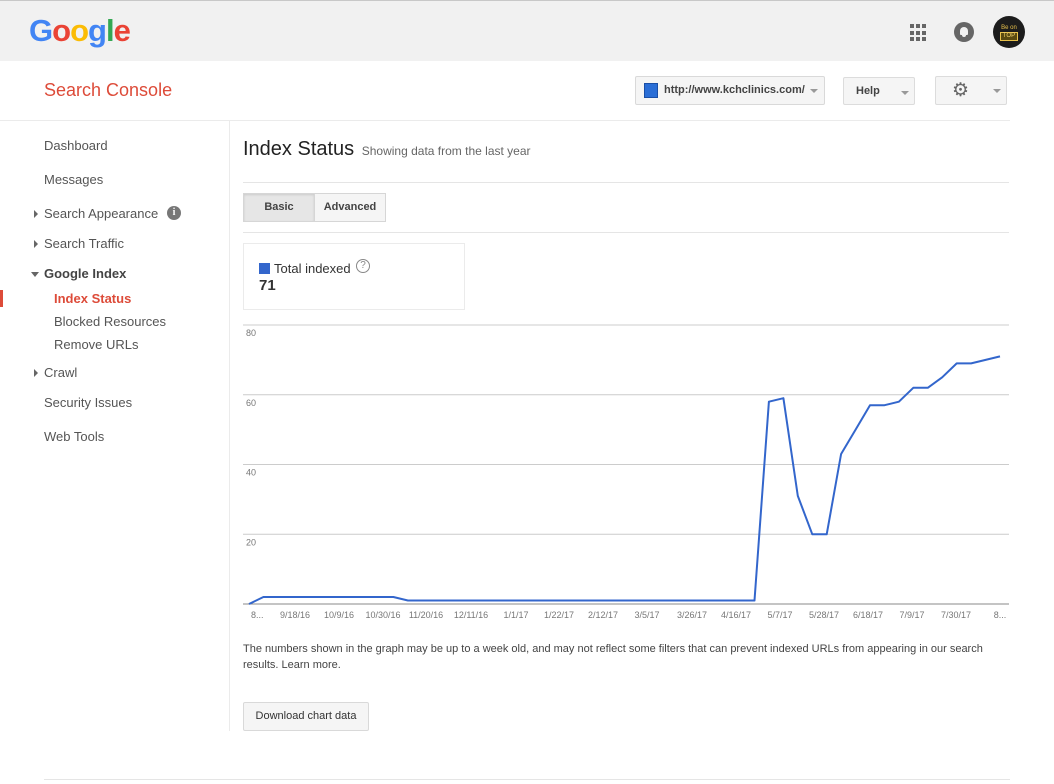  Describe the element at coordinates (919, 33) in the screenshot. I see `apps-grid-icon` at that location.